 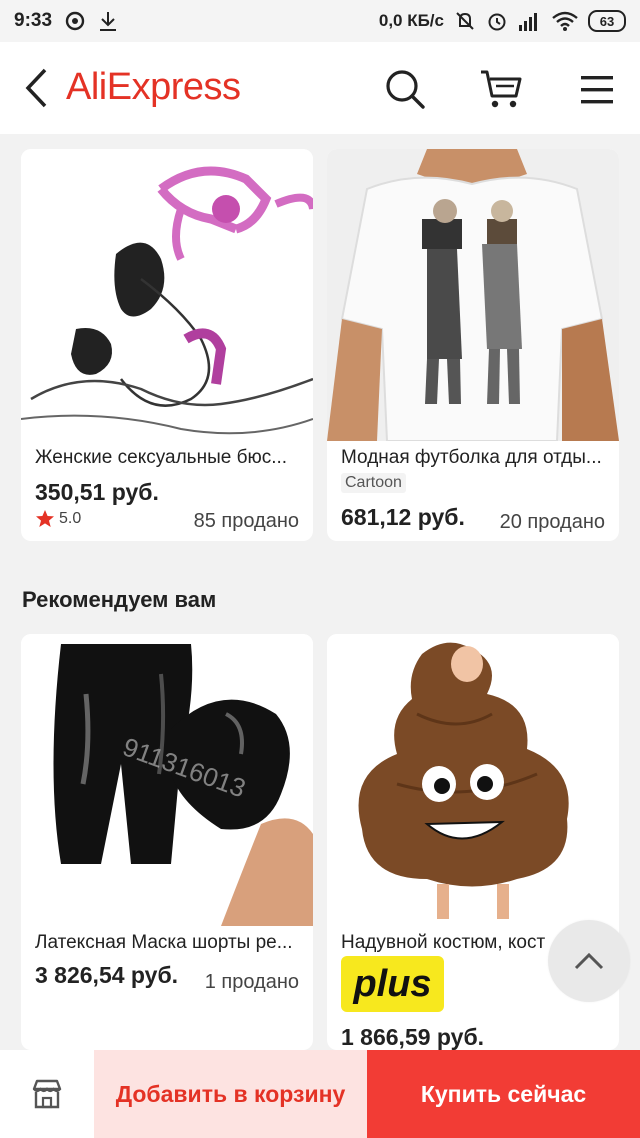 I want to click on back-arrow-icon, so click(x=36, y=88).